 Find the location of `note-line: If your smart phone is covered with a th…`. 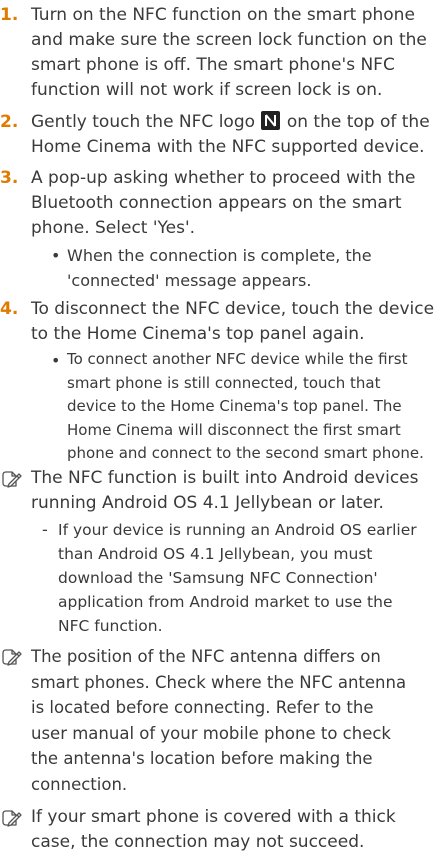

note-line: If your smart phone is covered with a th… is located at coordinates (213, 817).